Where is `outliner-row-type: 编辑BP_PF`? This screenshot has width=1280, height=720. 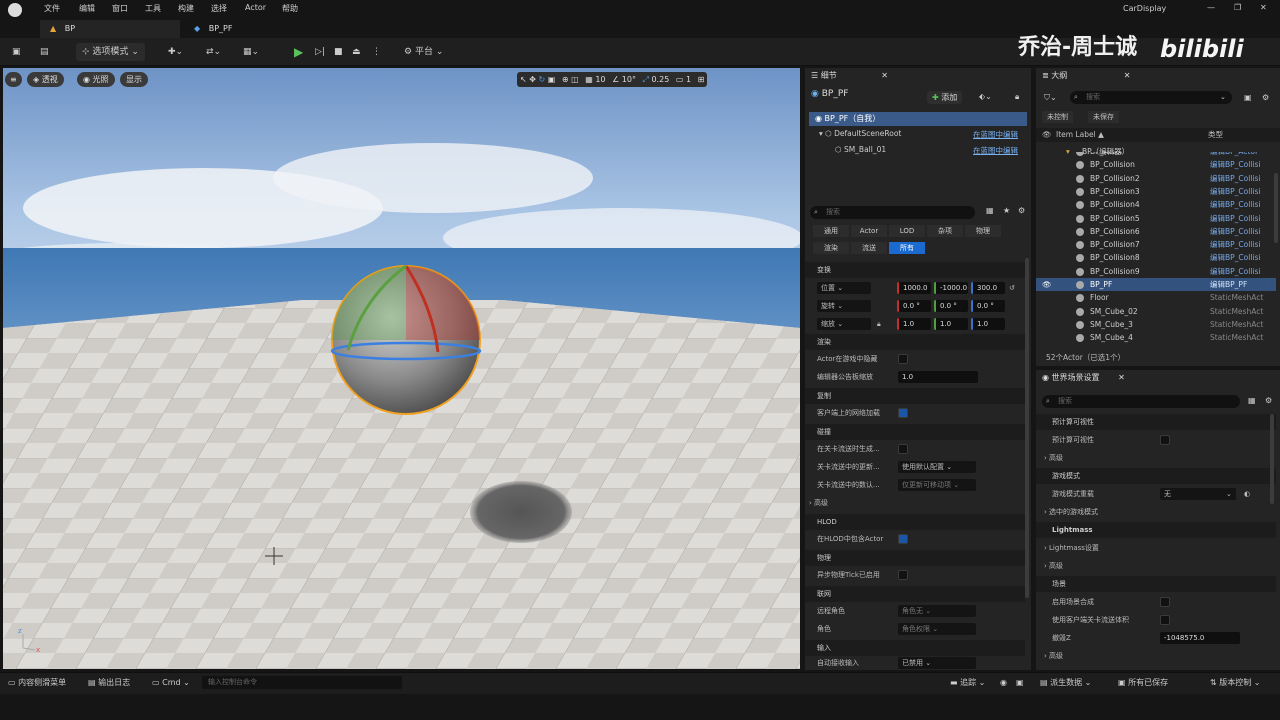
outliner-row-type: 编辑BP_PF is located at coordinates (1238, 284).